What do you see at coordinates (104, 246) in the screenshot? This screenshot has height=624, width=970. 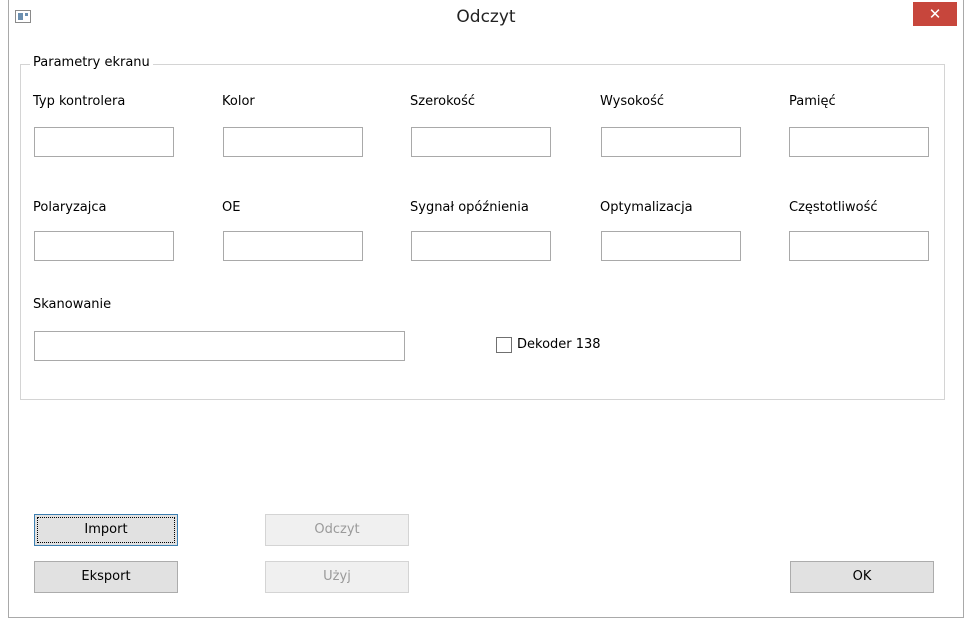 I see `polaryzajca-input` at bounding box center [104, 246].